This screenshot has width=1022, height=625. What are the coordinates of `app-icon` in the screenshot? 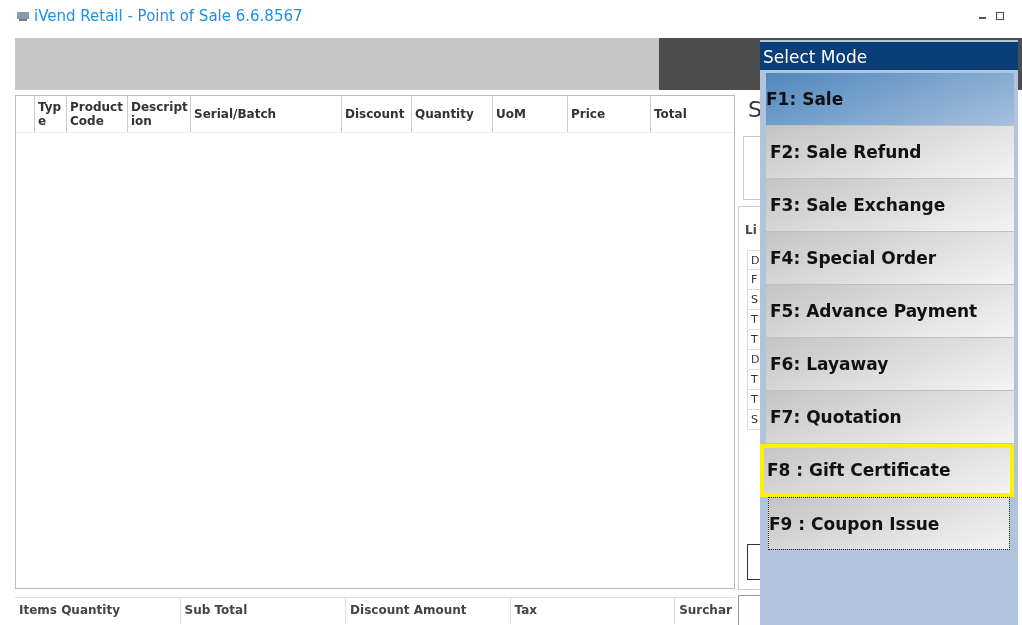 It's located at (23, 16).